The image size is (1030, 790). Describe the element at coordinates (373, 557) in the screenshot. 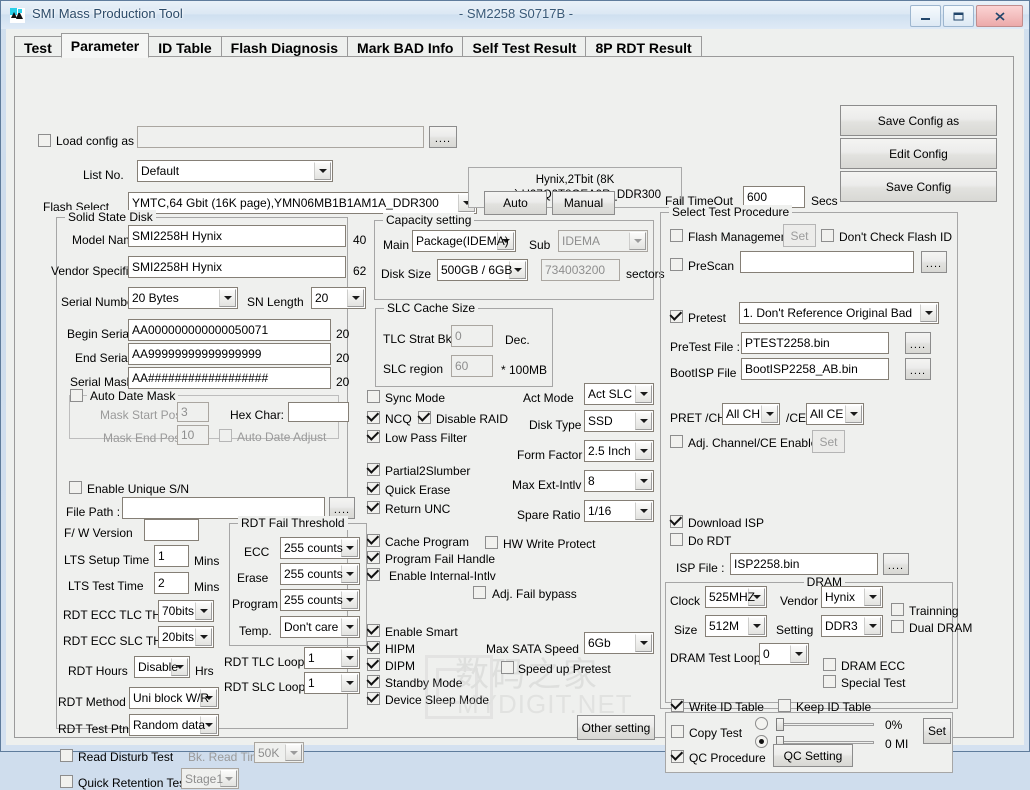

I see `program-fail-handle-checkbox` at that location.